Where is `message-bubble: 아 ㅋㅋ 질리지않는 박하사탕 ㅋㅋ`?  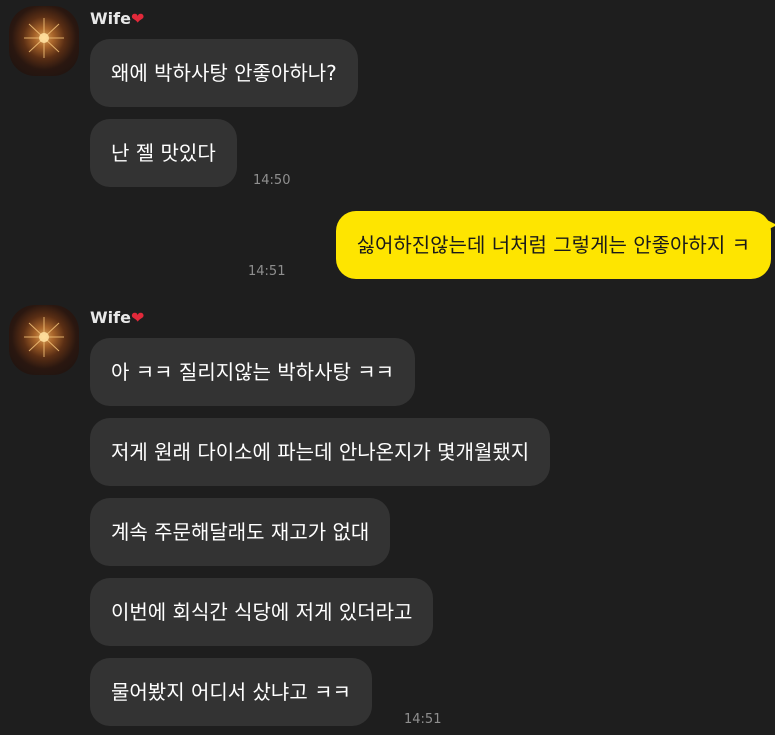
message-bubble: 아 ㅋㅋ 질리지않는 박하사탕 ㅋㅋ is located at coordinates (253, 372).